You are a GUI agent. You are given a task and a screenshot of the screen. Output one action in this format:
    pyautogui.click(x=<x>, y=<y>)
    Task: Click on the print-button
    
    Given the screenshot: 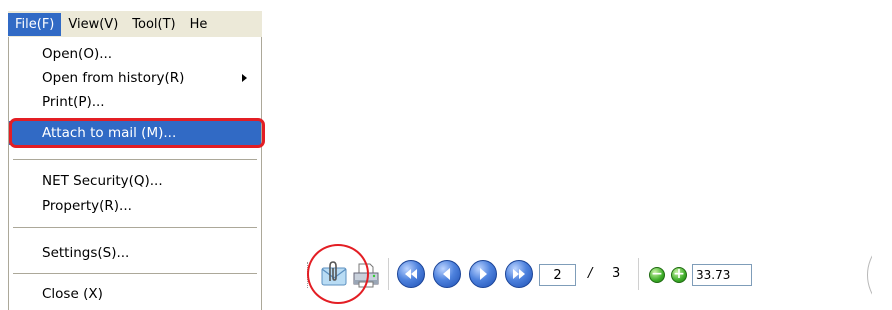 What is the action you would take?
    pyautogui.click(x=366, y=275)
    